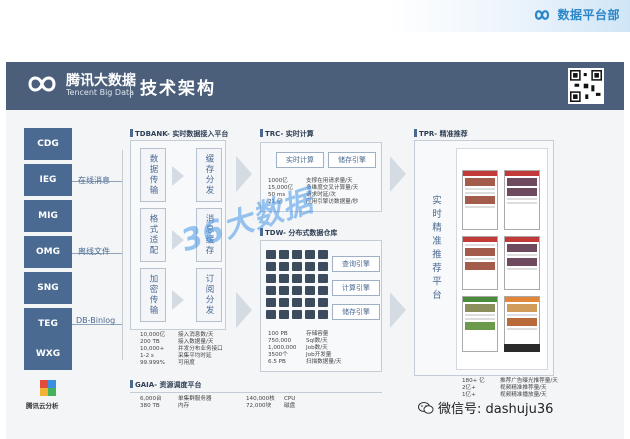 The image size is (630, 439). I want to click on stat-row: 100 PB 存储容量, so click(304, 334).